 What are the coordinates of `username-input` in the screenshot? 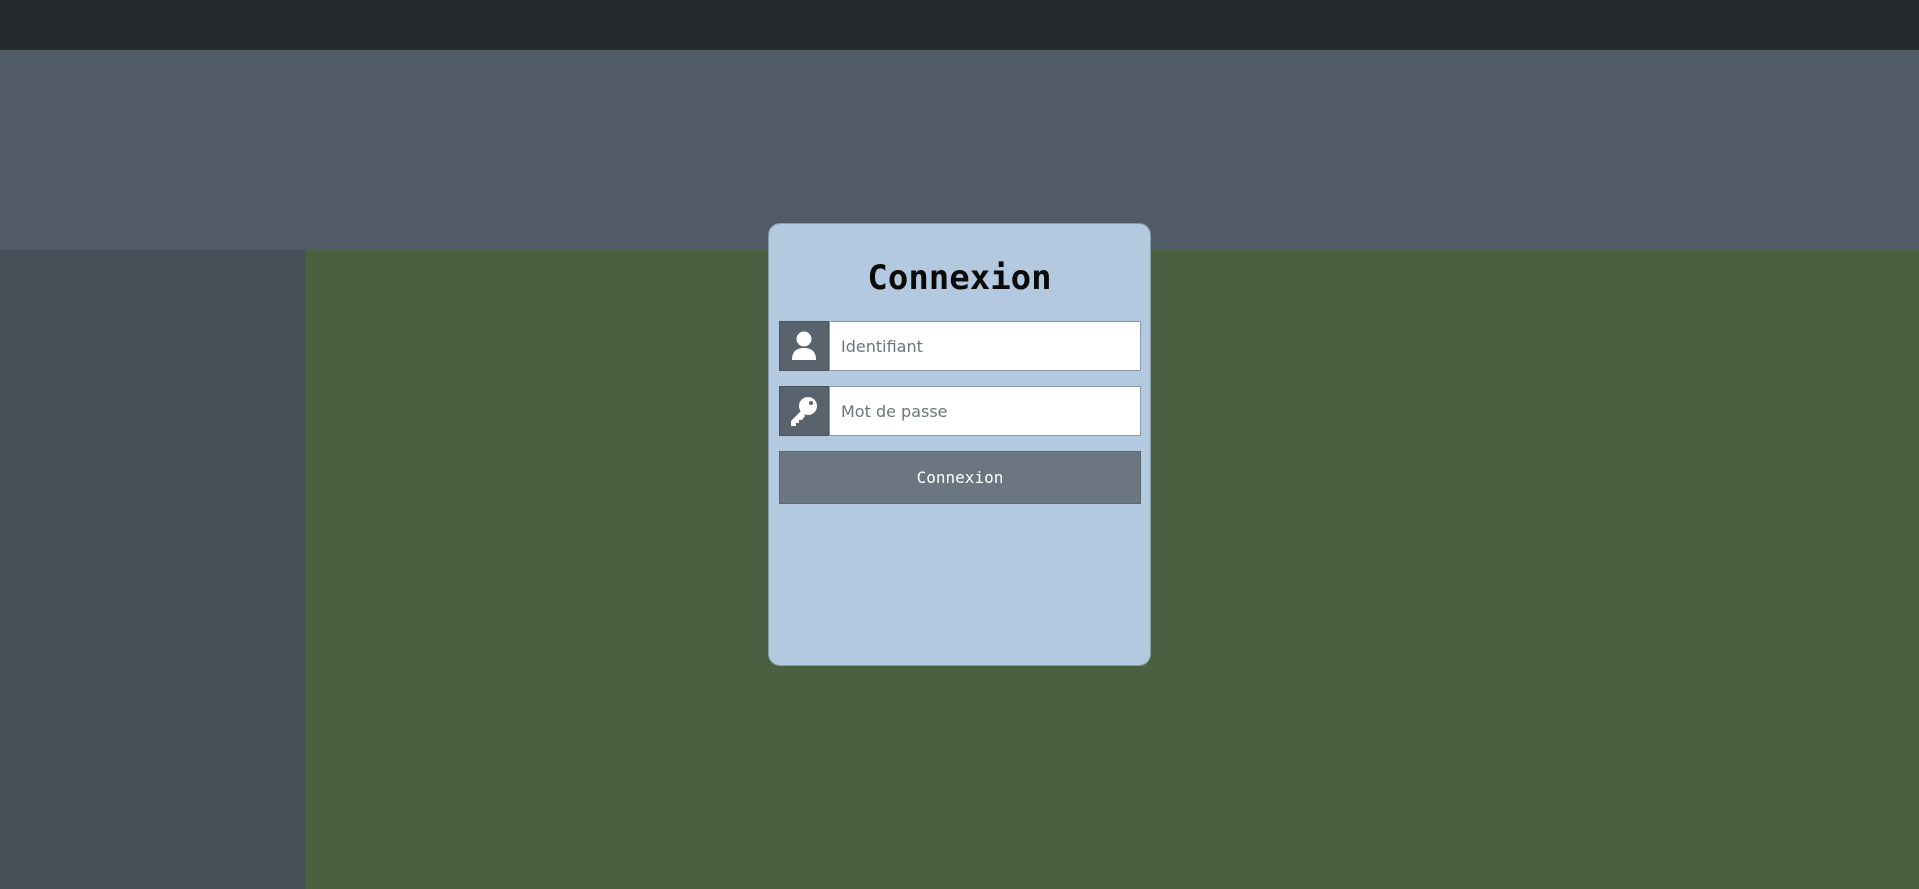 It's located at (985, 346).